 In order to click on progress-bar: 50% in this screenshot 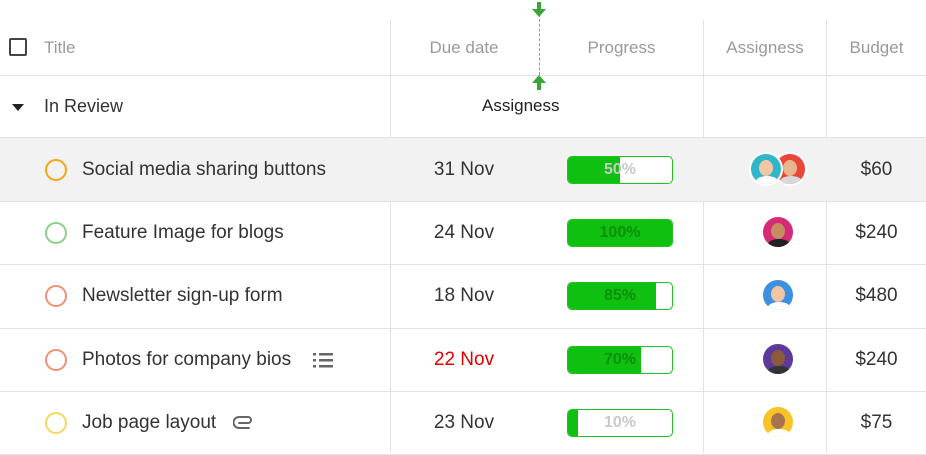, I will do `click(620, 170)`.